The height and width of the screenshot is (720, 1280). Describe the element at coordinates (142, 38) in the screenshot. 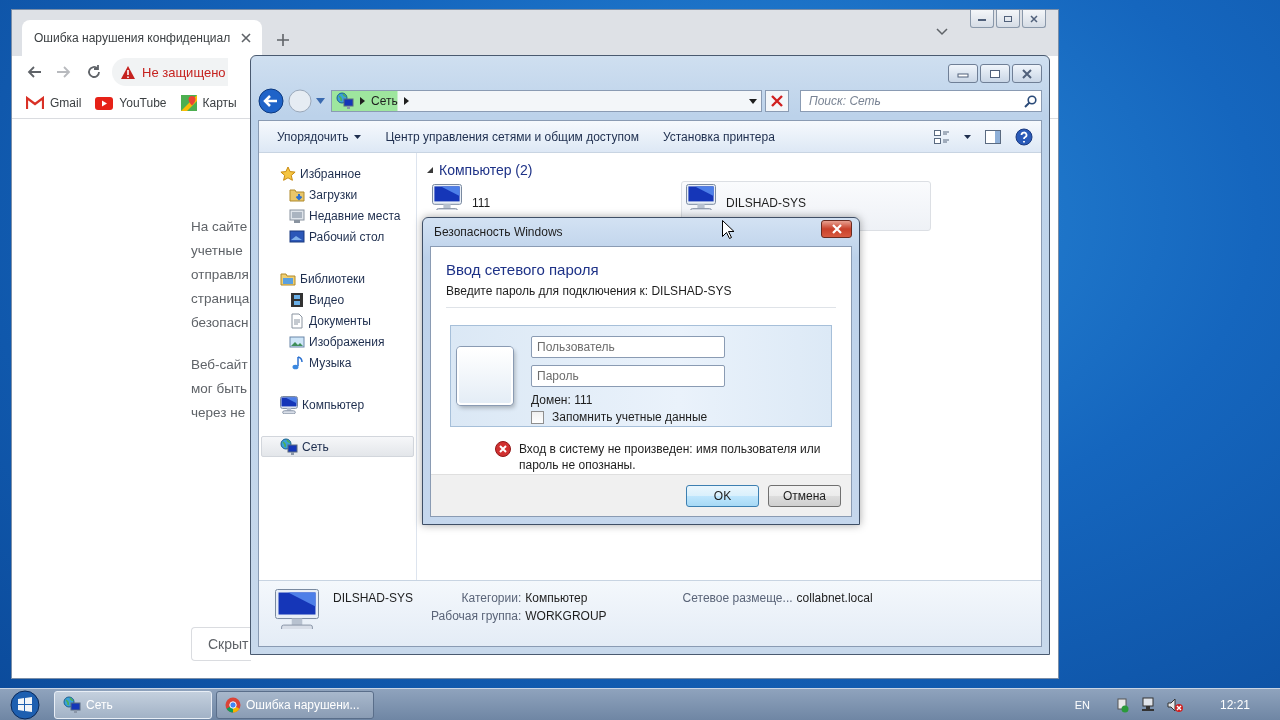

I see `browser-tab: Ошибка нарушения конфиденциал` at that location.